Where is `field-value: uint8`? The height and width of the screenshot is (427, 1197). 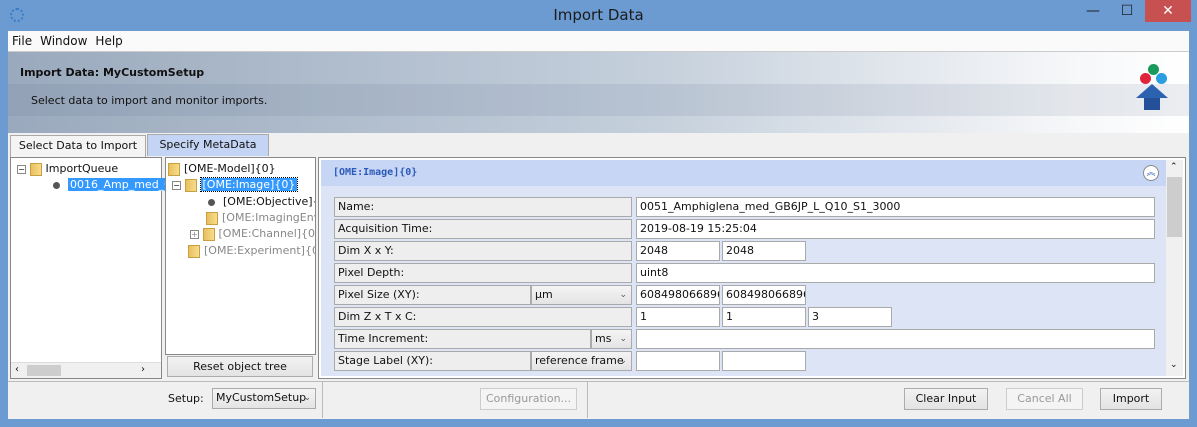 field-value: uint8 is located at coordinates (895, 273).